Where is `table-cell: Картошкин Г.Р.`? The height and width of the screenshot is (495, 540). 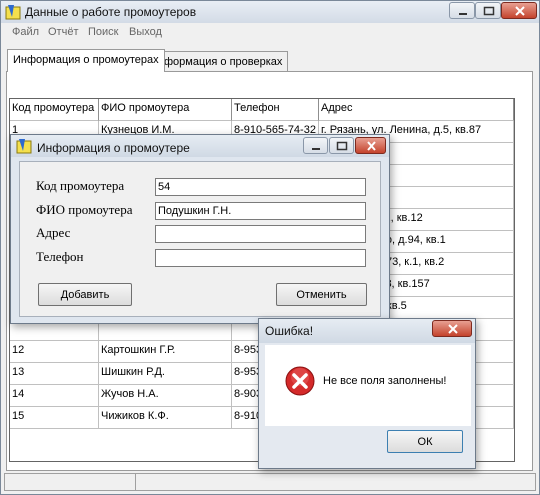 table-cell: Картошкин Г.Р. is located at coordinates (165, 352).